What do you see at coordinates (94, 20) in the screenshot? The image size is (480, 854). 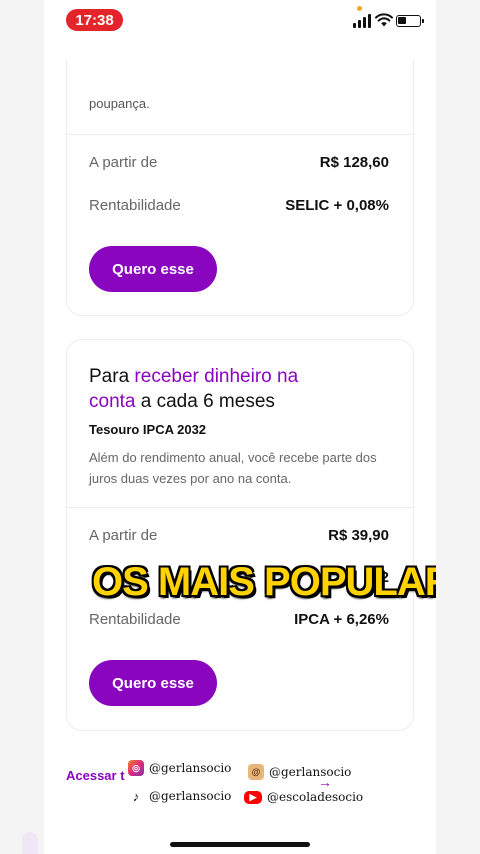 I see `status-time: 17:38` at bounding box center [94, 20].